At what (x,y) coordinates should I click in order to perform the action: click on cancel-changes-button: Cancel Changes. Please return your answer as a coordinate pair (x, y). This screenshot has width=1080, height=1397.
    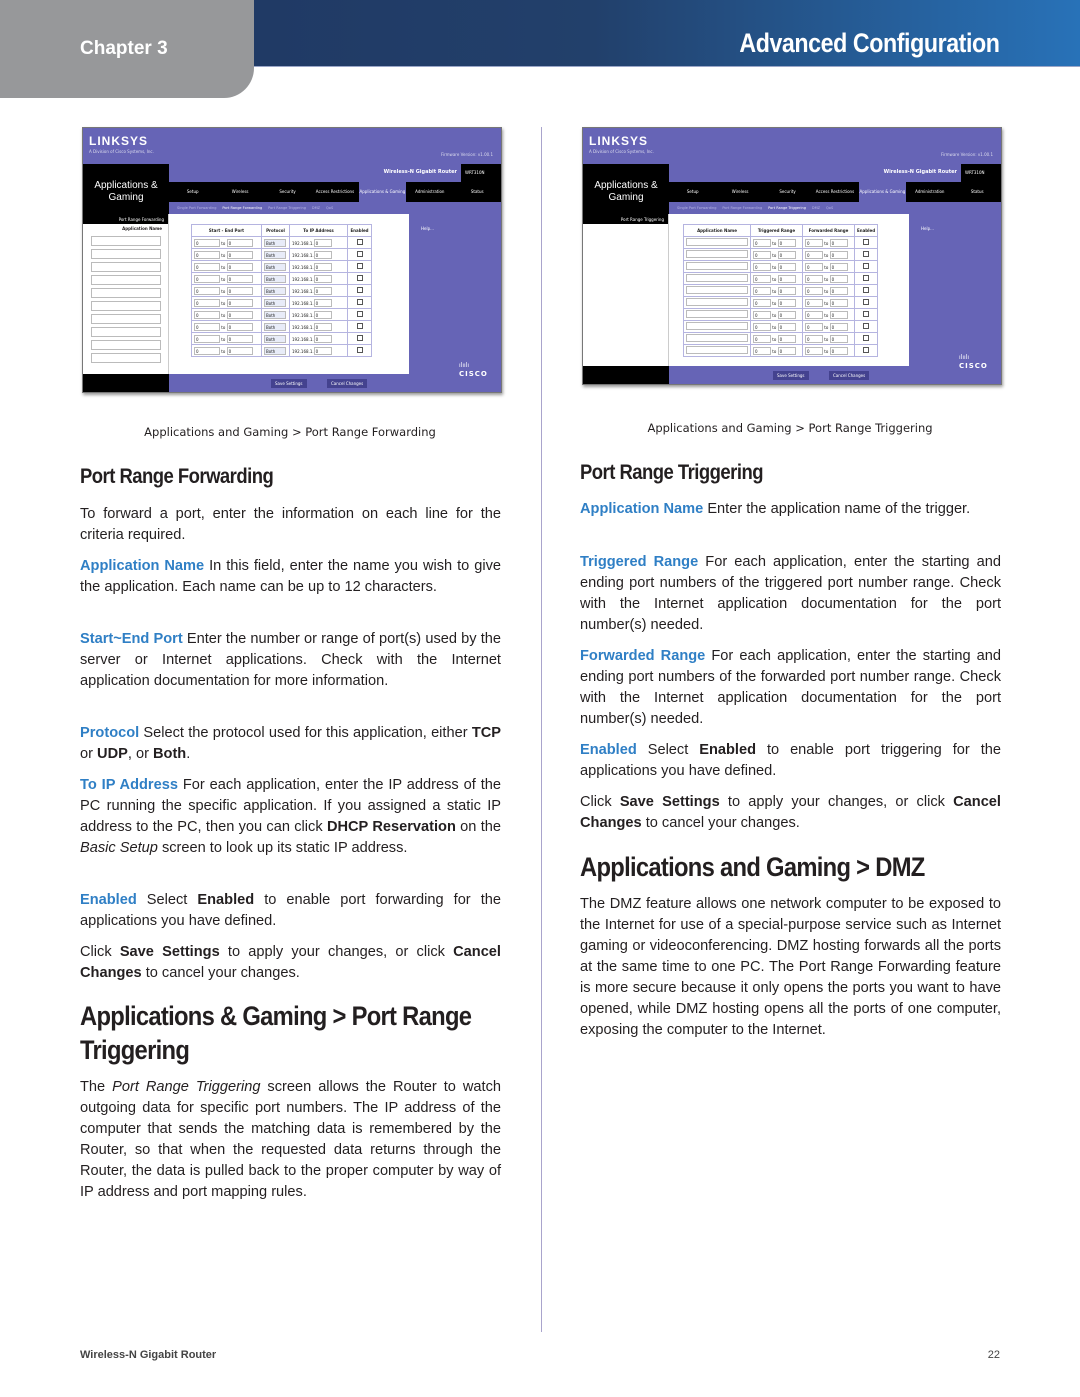
    Looking at the image, I should click on (347, 383).